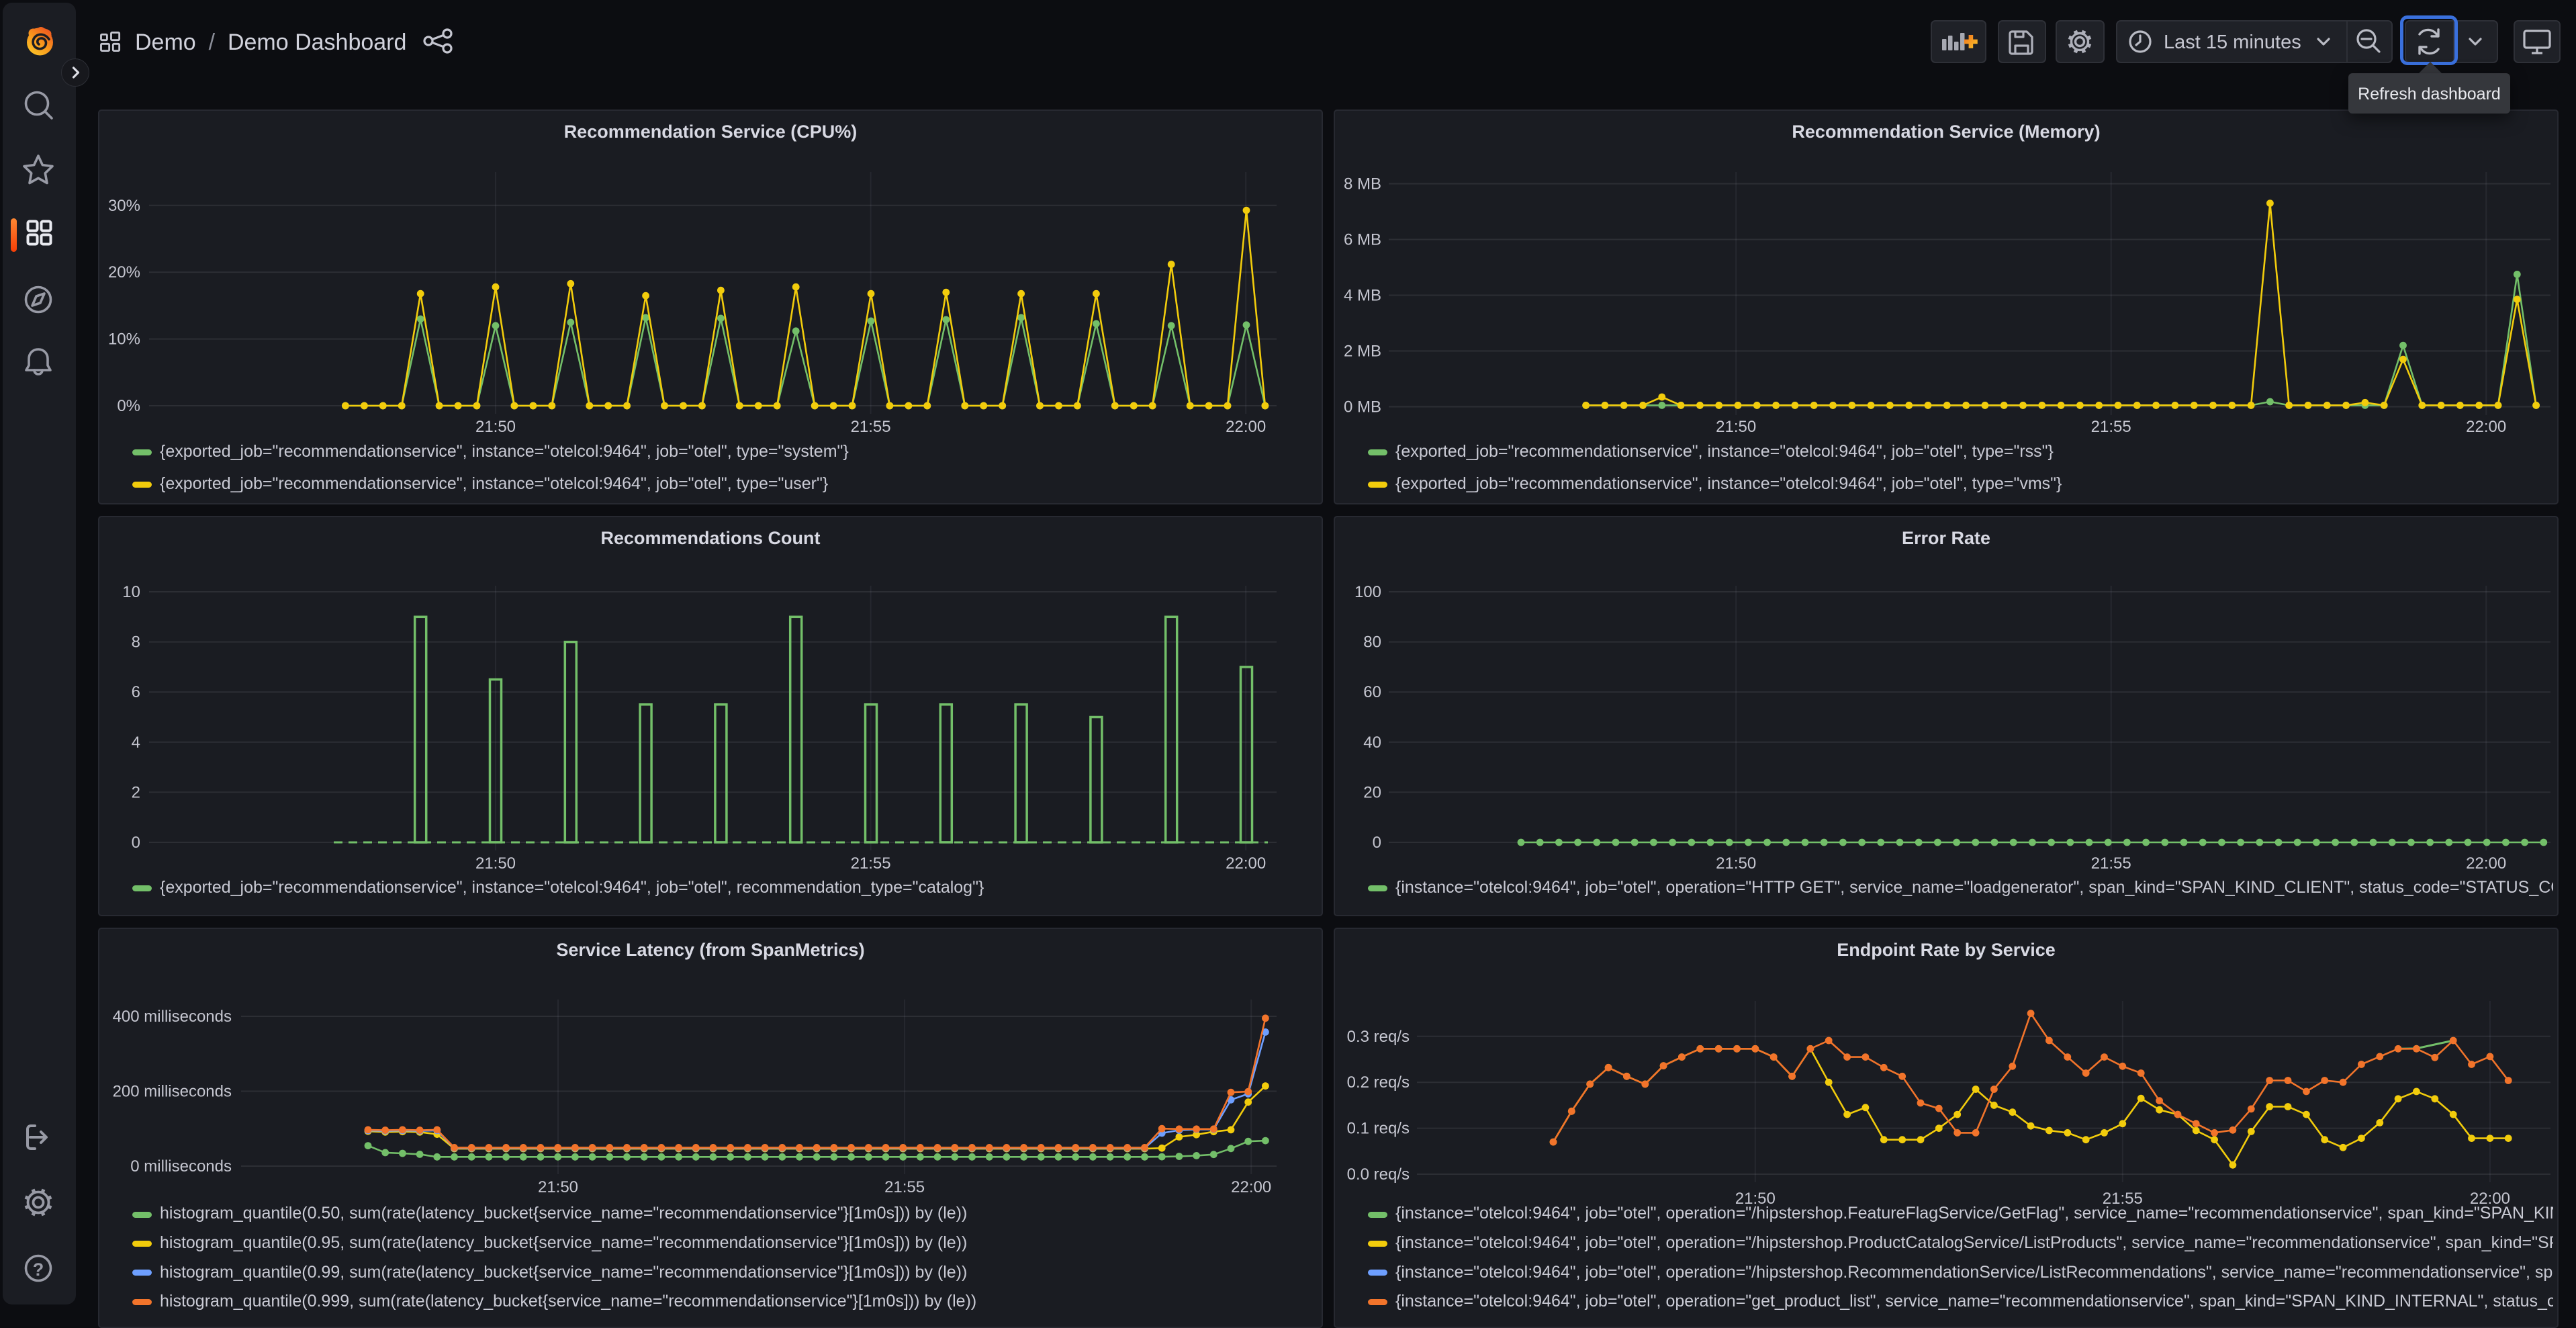 The height and width of the screenshot is (1328, 2576). Describe the element at coordinates (2232, 42) in the screenshot. I see `svg-text: Last 15 minutes` at that location.